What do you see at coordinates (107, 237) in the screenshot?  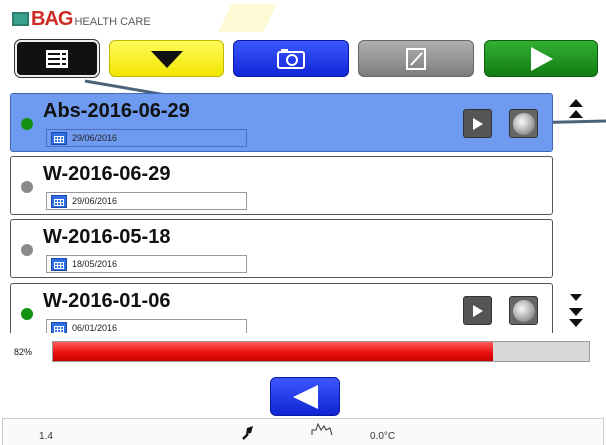 I see `item-name: W-2016-05-18` at bounding box center [107, 237].